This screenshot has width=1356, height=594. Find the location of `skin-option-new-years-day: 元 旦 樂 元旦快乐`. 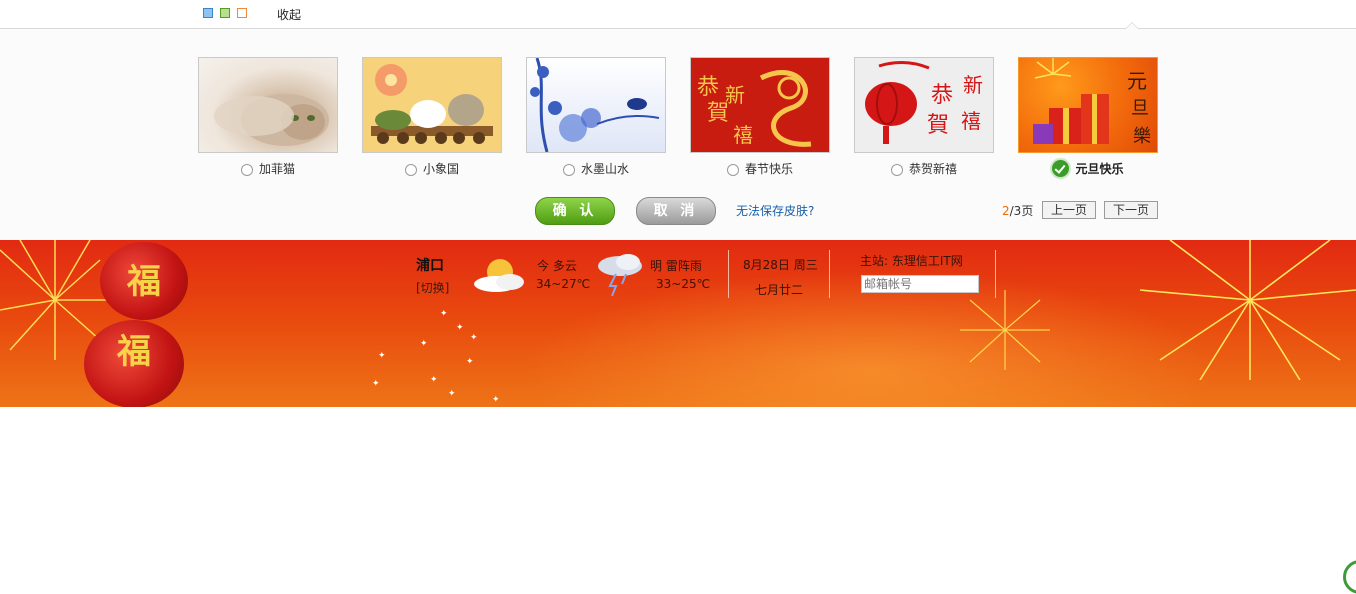

skin-option-new-years-day: 元 旦 樂 元旦快乐 is located at coordinates (1088, 117).